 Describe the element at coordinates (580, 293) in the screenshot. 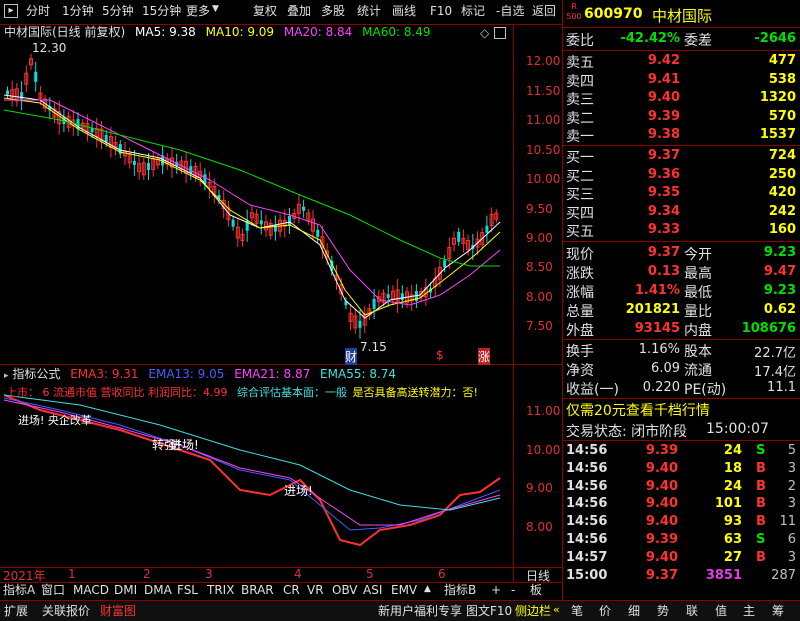

I see `stat-label: 涨幅` at that location.